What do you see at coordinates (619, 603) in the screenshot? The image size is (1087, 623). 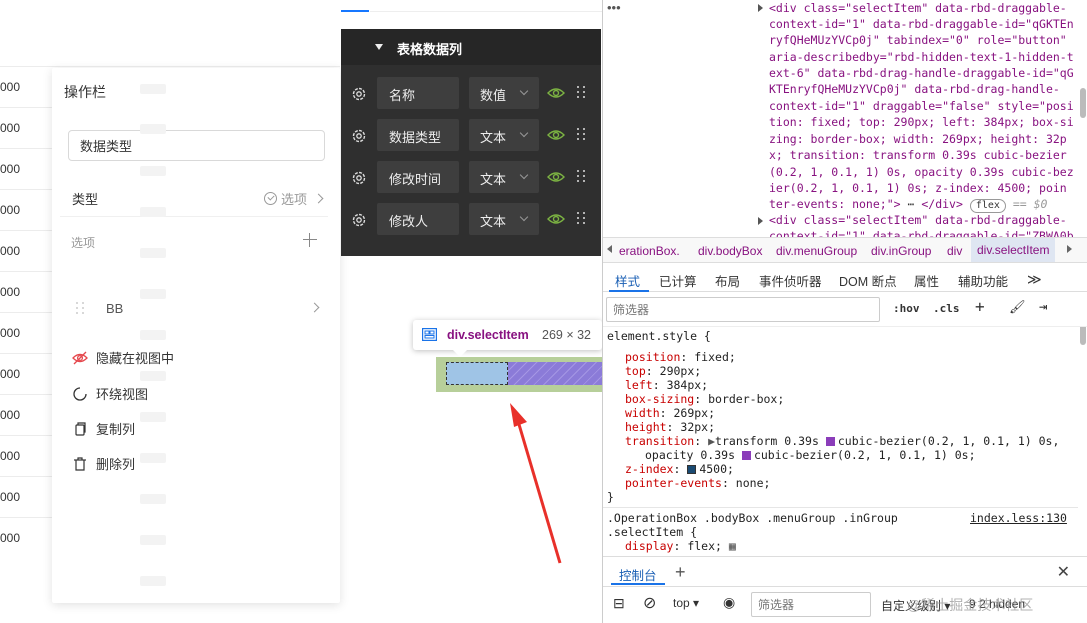 I see `sidebar-toggle-icon: ⊟` at bounding box center [619, 603].